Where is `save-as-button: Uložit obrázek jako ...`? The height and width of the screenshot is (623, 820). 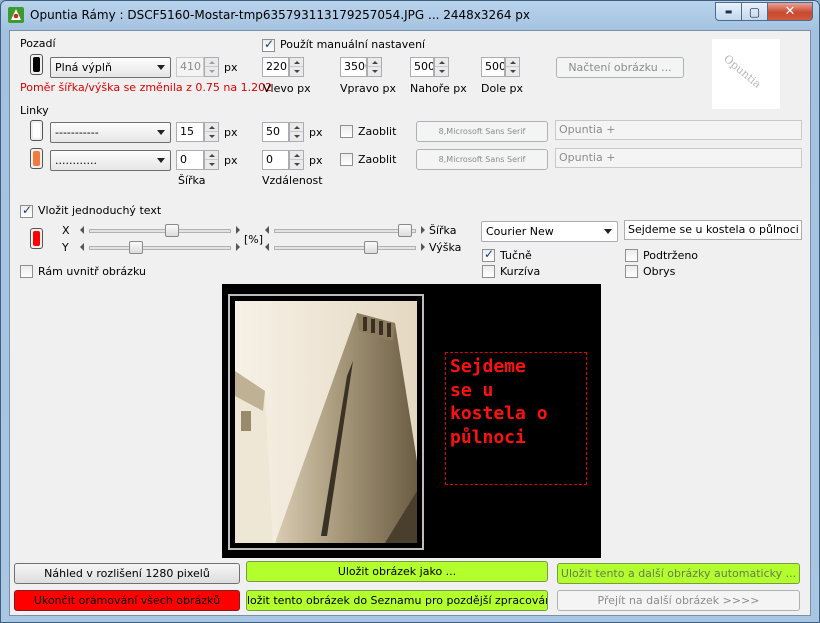
save-as-button: Uložit obrázek jako ... is located at coordinates (397, 571).